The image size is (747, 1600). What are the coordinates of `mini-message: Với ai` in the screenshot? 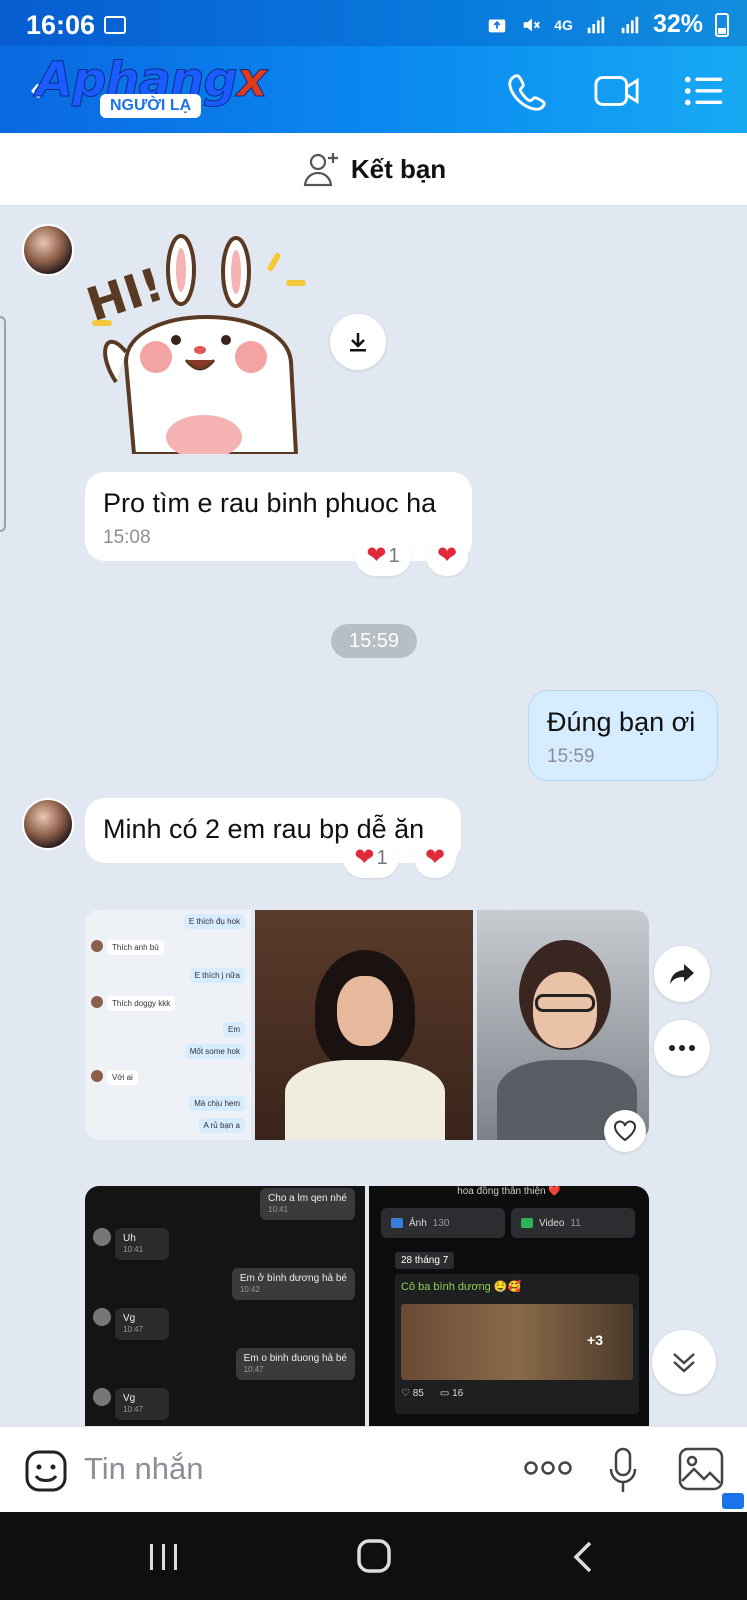 It's located at (122, 1077).